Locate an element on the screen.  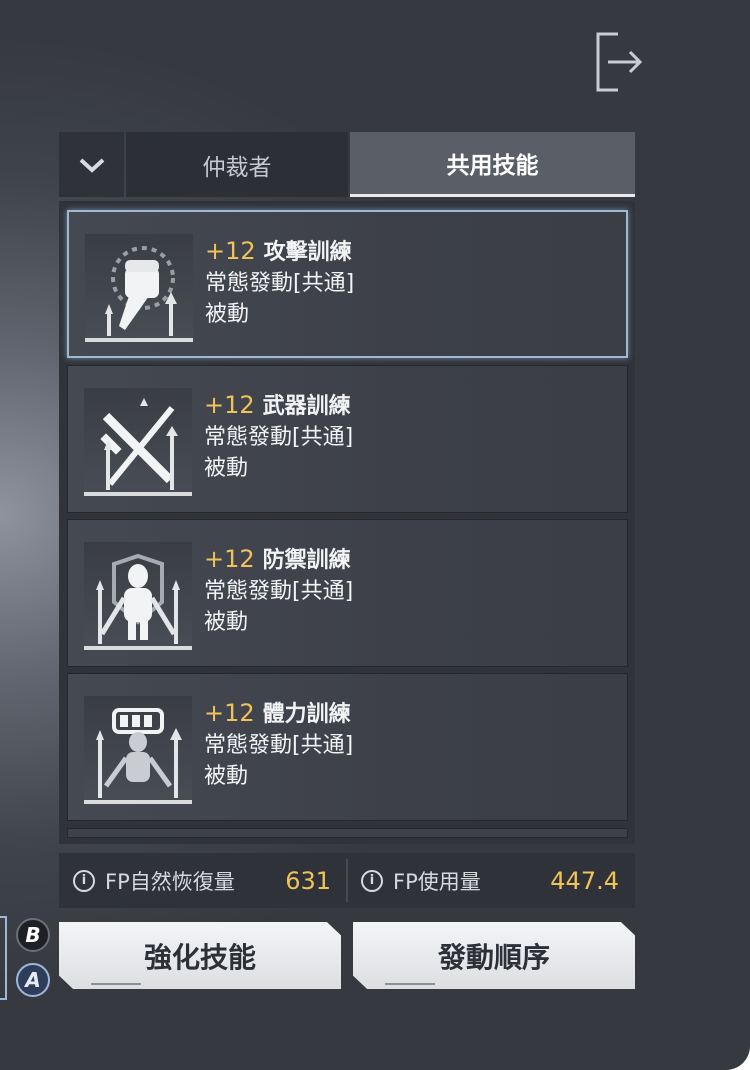
divider is located at coordinates (347, 880).